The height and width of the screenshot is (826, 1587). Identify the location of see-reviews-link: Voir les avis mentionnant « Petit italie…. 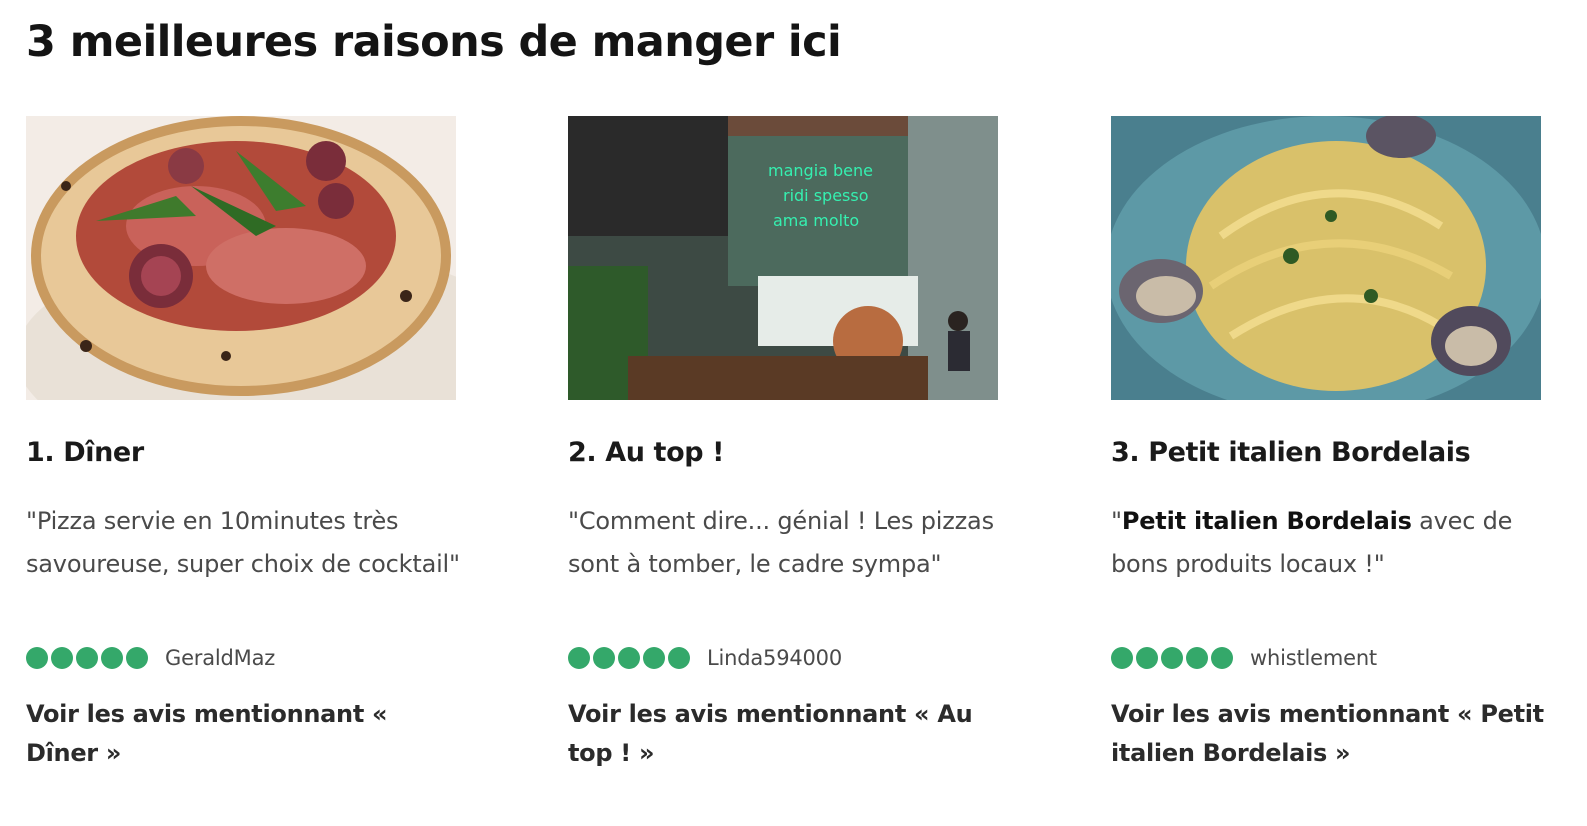
(1331, 734).